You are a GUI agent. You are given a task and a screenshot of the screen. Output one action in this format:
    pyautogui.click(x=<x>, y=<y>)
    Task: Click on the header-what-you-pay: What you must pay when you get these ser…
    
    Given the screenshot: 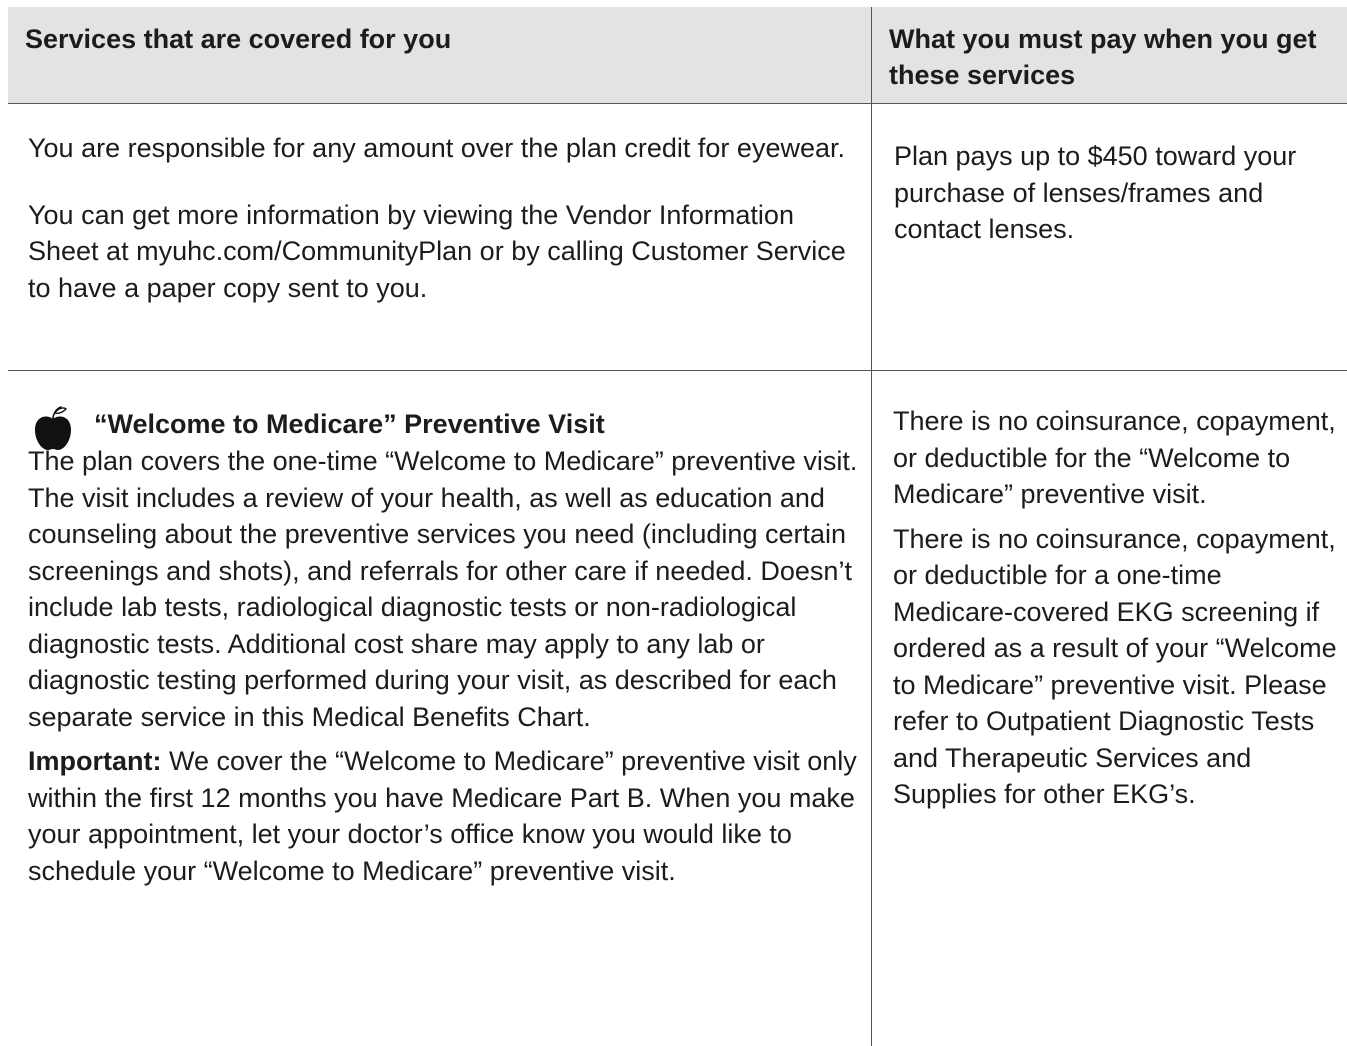 What is the action you would take?
    pyautogui.click(x=1103, y=57)
    